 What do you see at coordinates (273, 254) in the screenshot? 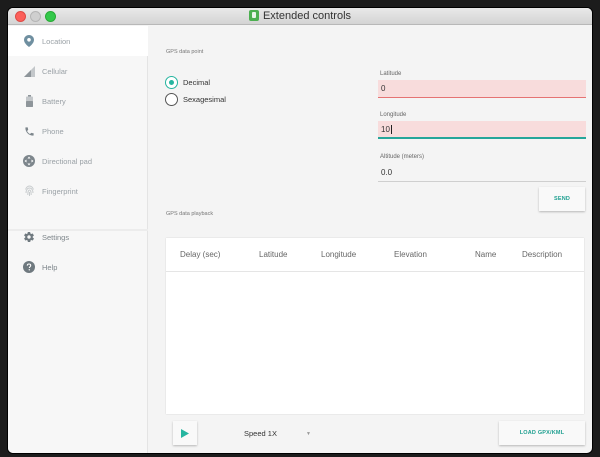
I see `column-latitude: Latitude` at bounding box center [273, 254].